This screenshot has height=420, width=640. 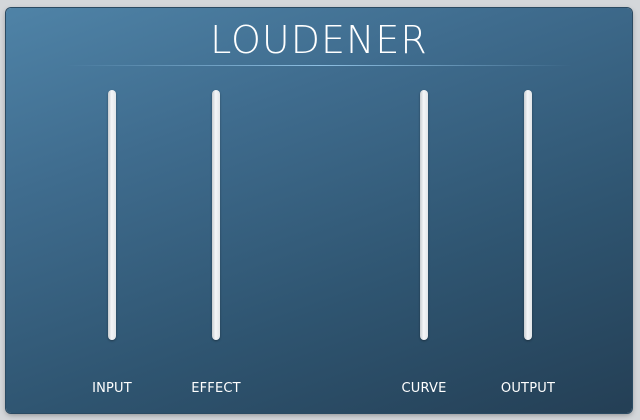 I want to click on effect-slider-group: EFFECT, so click(x=216, y=248).